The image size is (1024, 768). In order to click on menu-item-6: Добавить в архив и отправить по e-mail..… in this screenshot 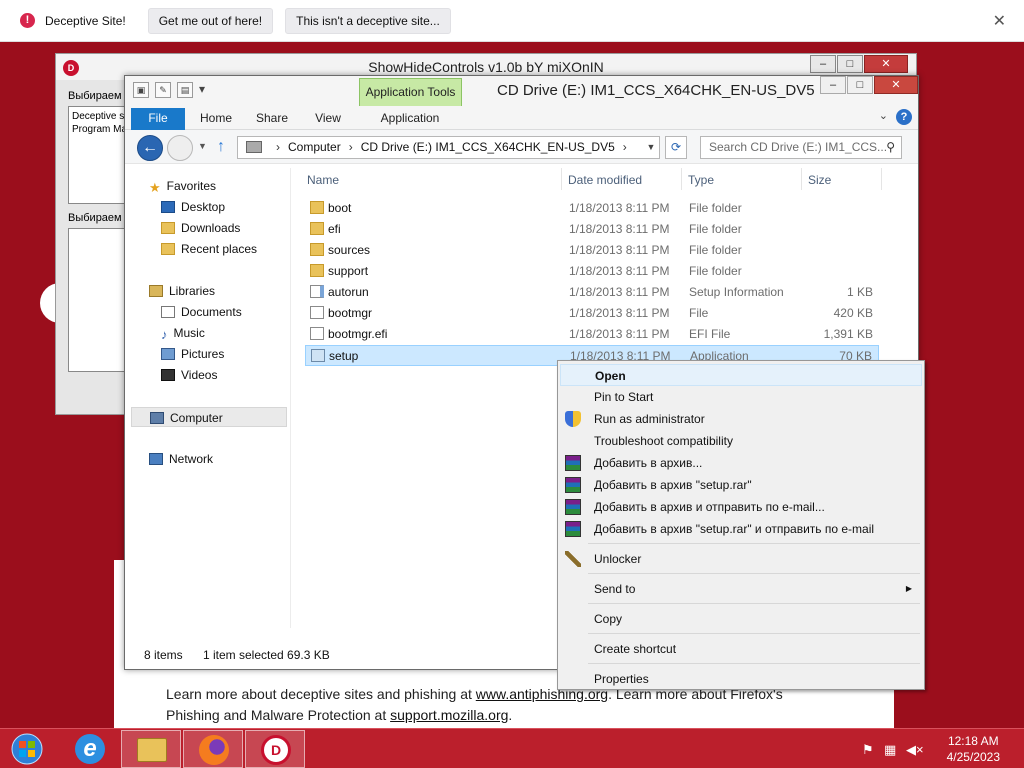, I will do `click(741, 507)`.